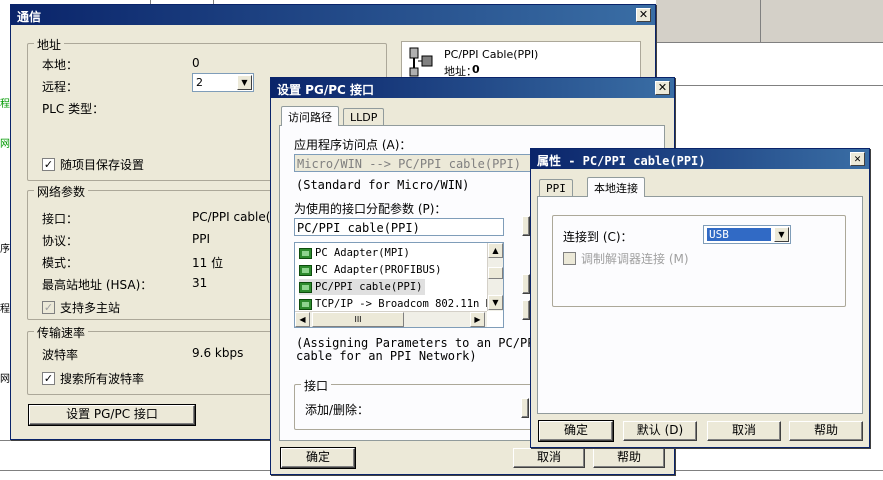 The image size is (883, 480). I want to click on save-project-checkbox: ✓, so click(48, 164).